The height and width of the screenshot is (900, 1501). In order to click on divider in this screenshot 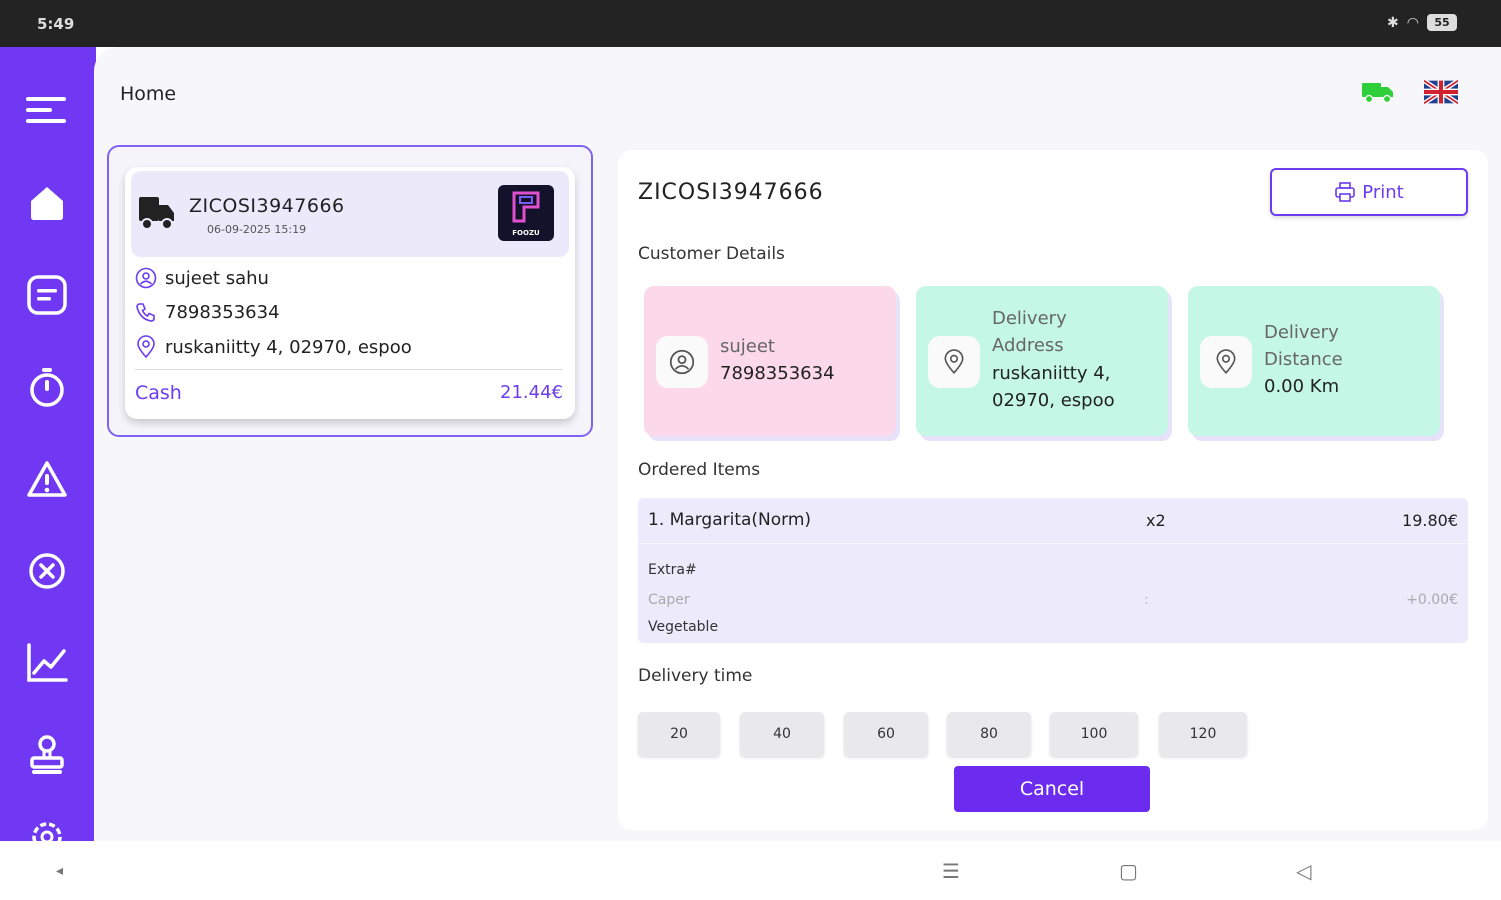, I will do `click(349, 369)`.